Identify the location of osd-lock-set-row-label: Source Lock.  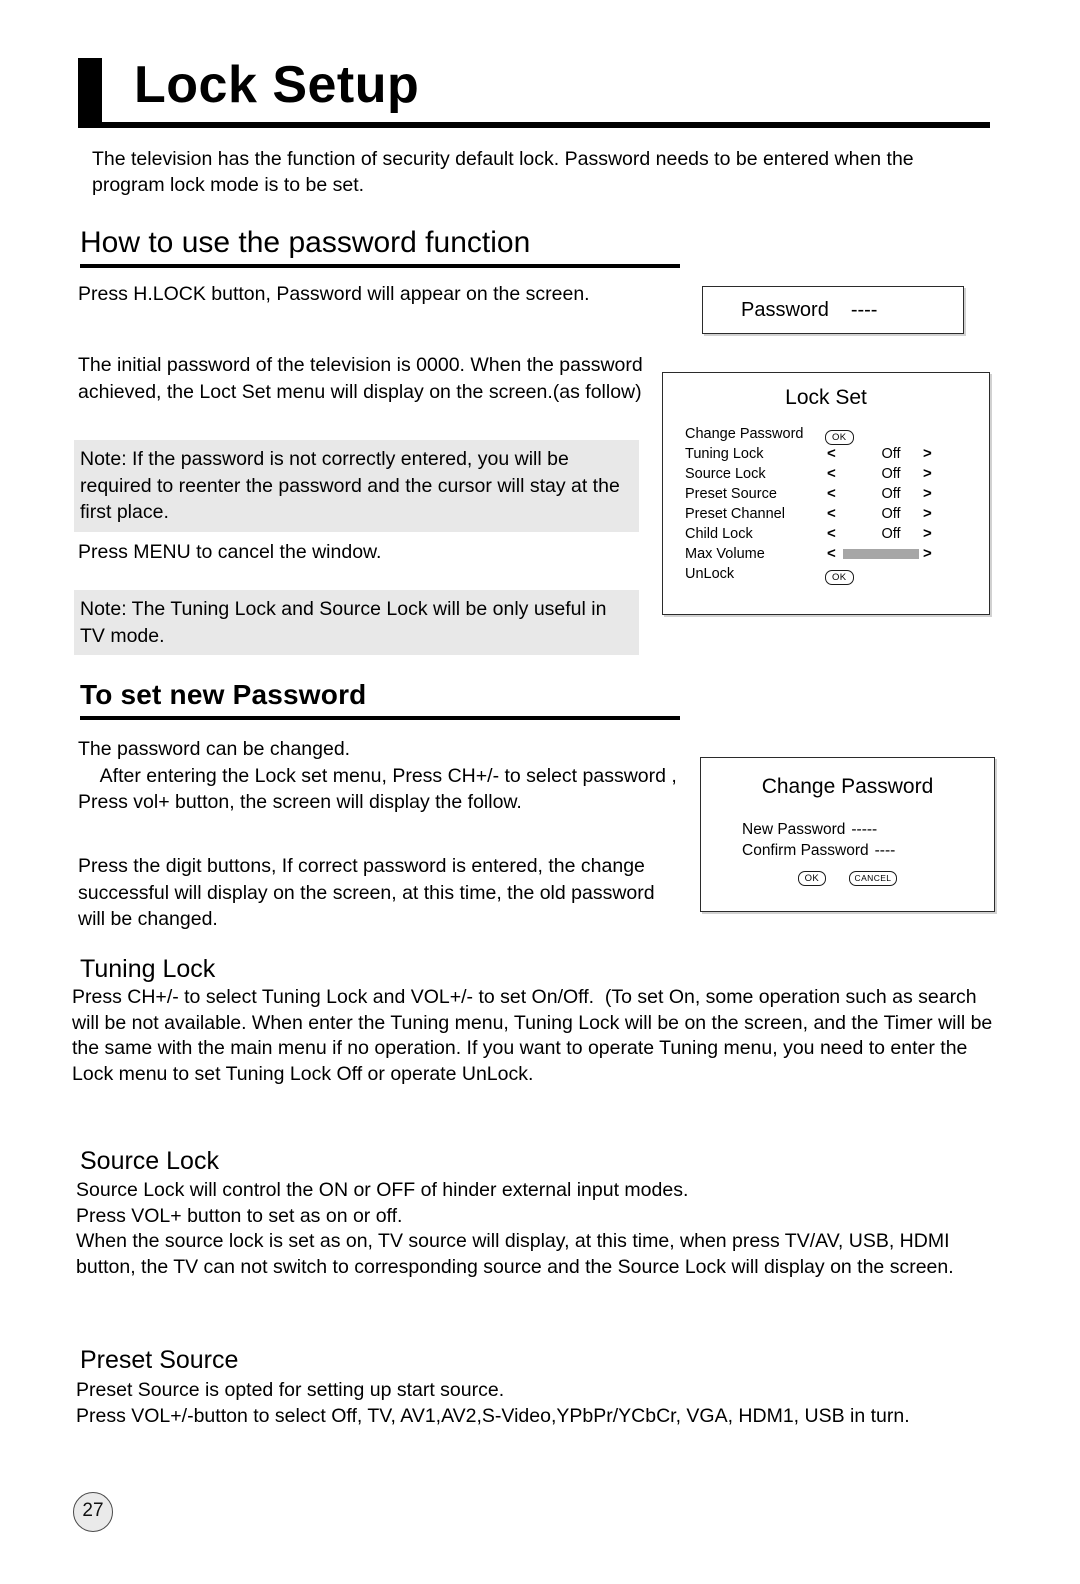
(725, 474).